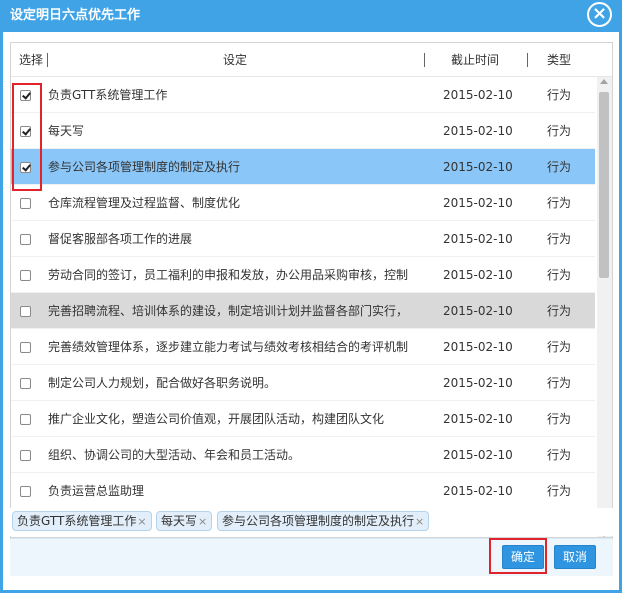 The image size is (622, 593). I want to click on task-name: 仓库流程管理及过程监督、制度优化, so click(144, 203).